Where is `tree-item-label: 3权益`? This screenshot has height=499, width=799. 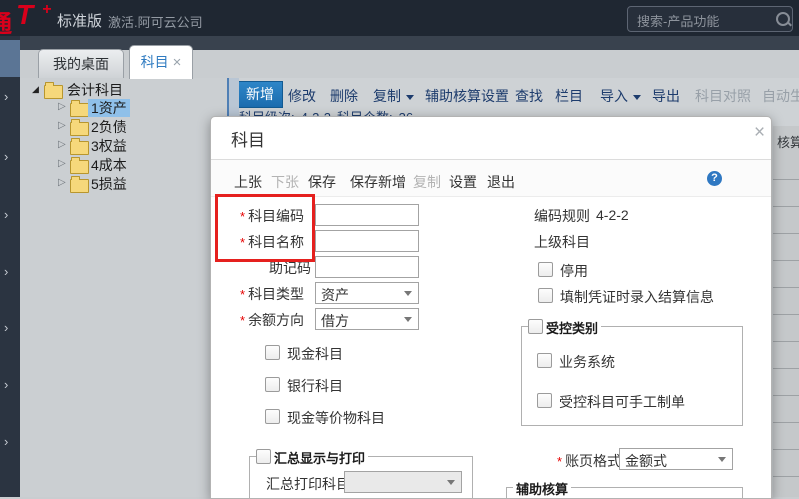 tree-item-label: 3权益 is located at coordinates (109, 146).